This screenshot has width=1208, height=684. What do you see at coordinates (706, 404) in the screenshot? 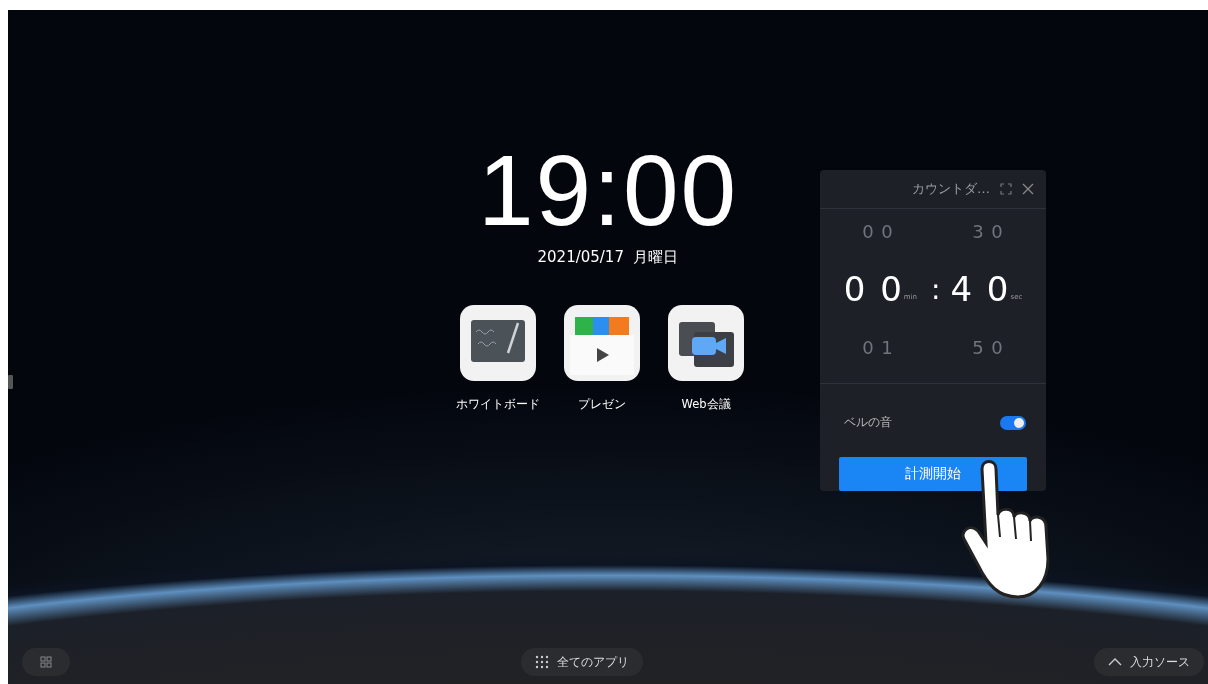
I see `app-label: Web会議` at bounding box center [706, 404].